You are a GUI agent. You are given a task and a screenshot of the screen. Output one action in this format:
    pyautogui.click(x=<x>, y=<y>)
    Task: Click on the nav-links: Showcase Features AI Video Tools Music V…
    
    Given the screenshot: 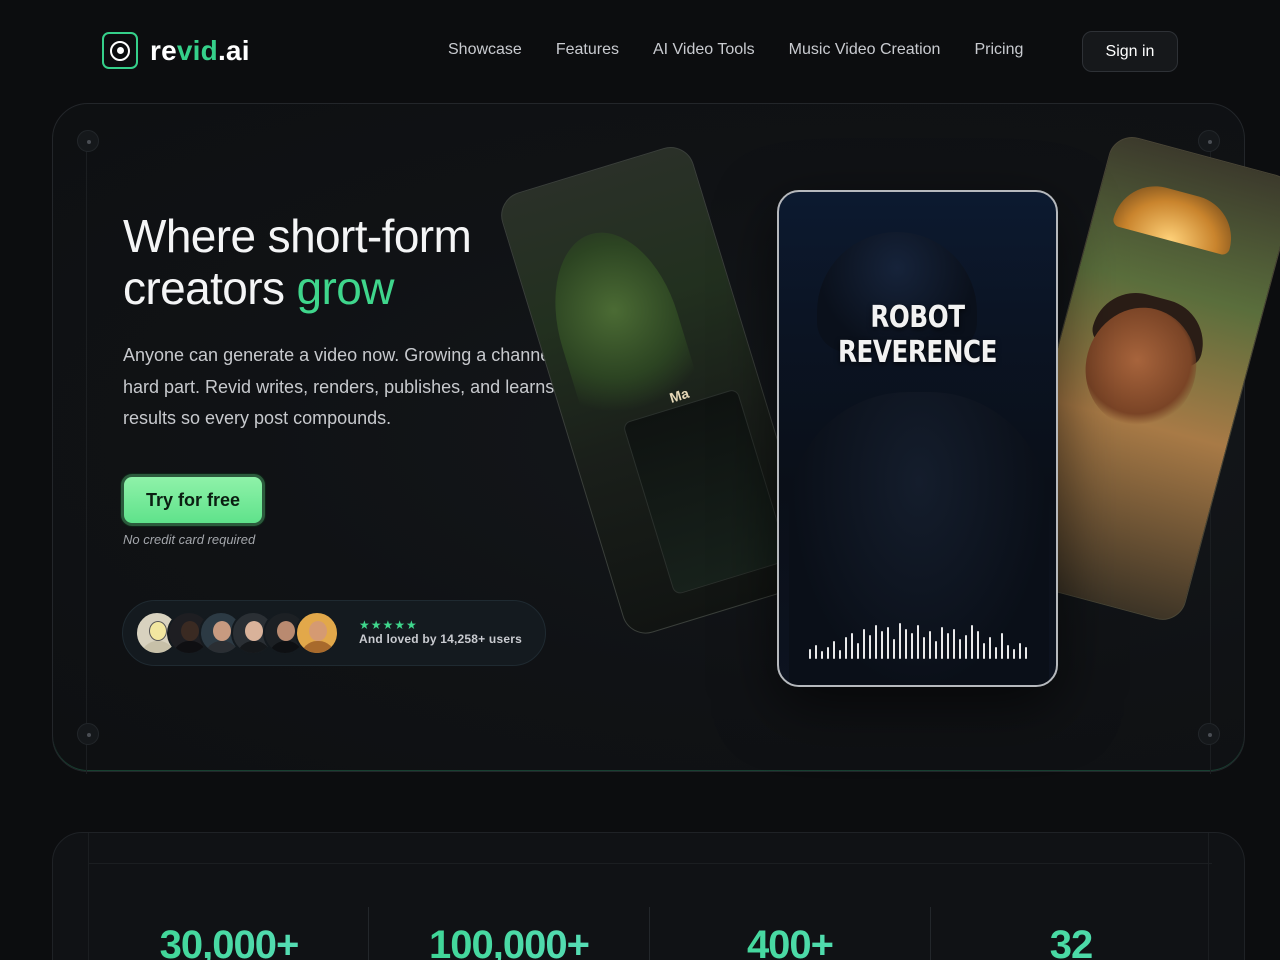 What is the action you would take?
    pyautogui.click(x=735, y=50)
    